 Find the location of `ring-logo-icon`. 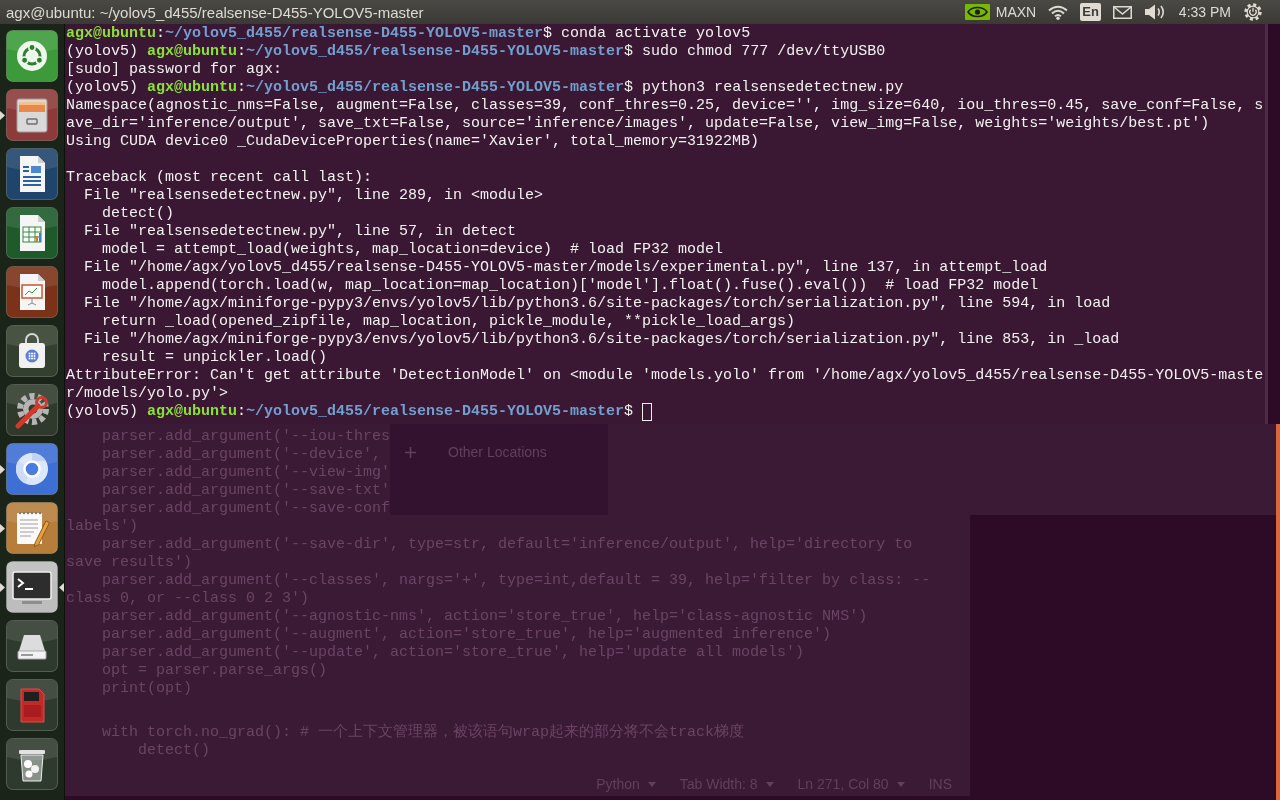

ring-logo-icon is located at coordinates (32, 56).